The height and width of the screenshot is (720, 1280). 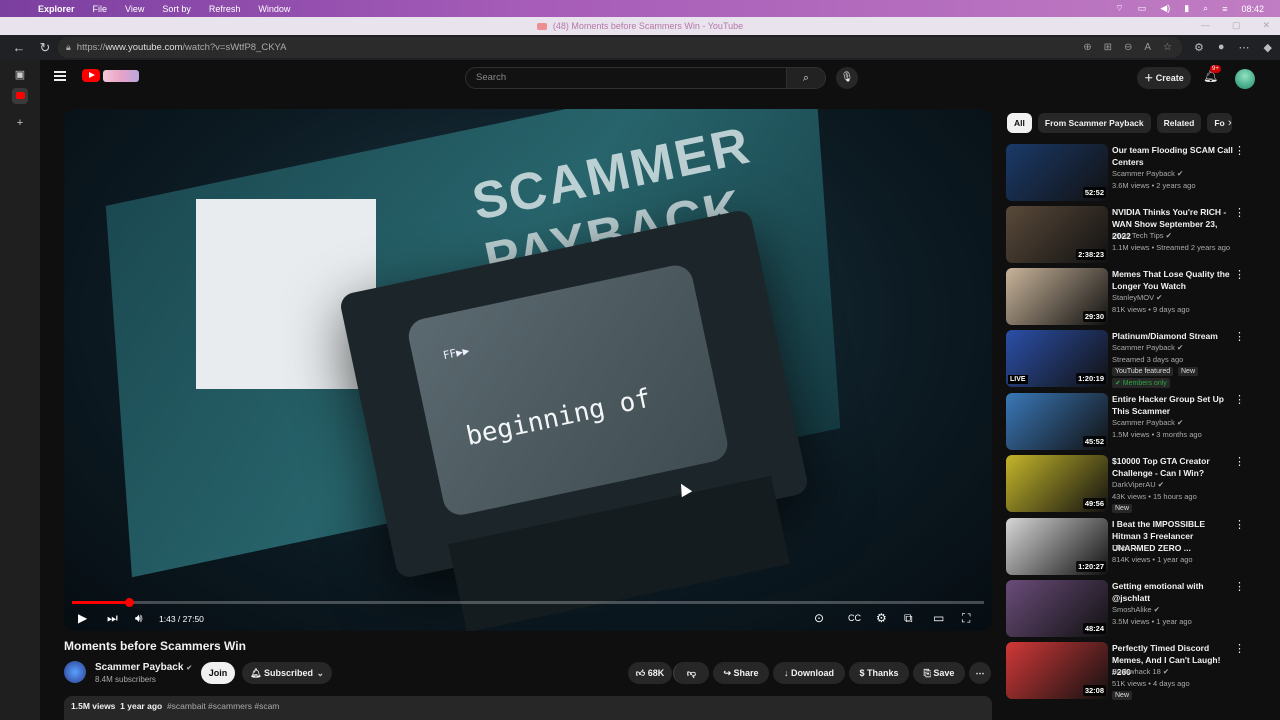 What do you see at coordinates (218, 673) in the screenshot?
I see `join-button: Join` at bounding box center [218, 673].